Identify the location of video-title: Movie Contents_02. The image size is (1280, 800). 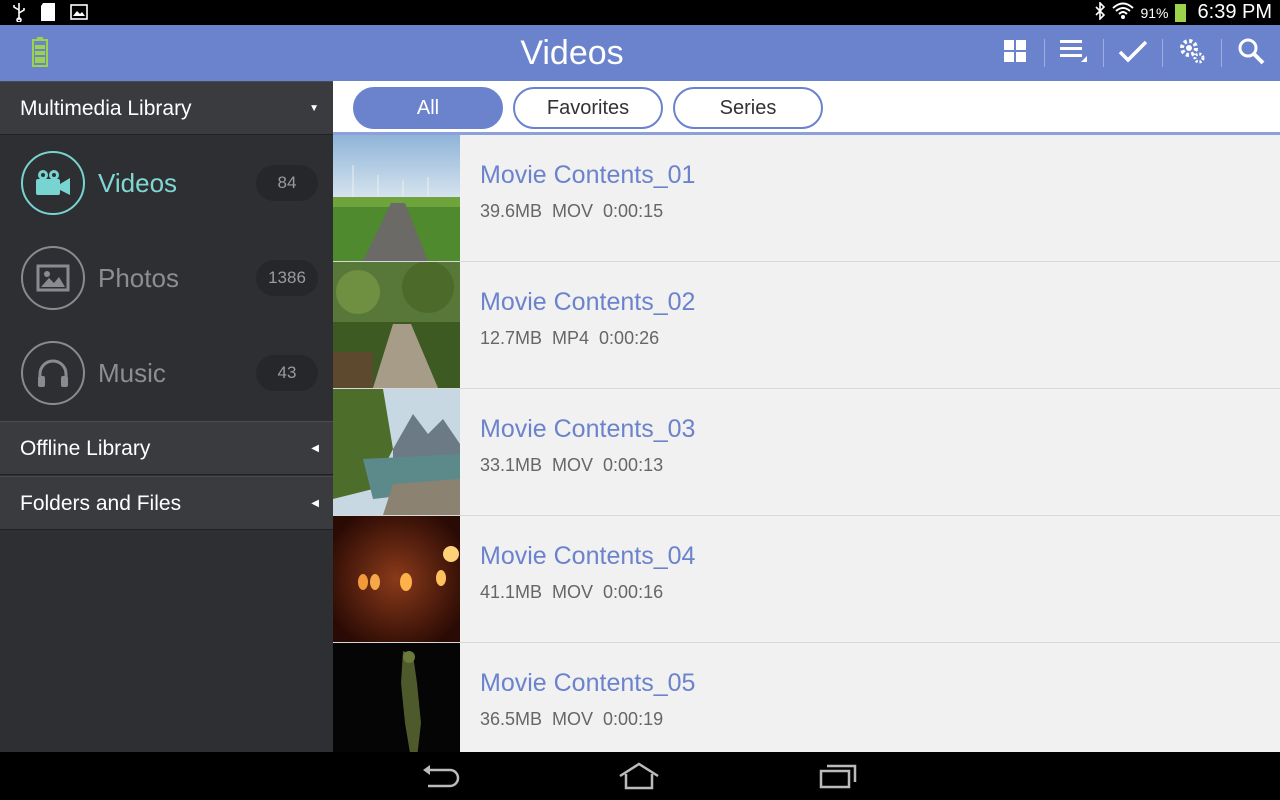
(588, 302).